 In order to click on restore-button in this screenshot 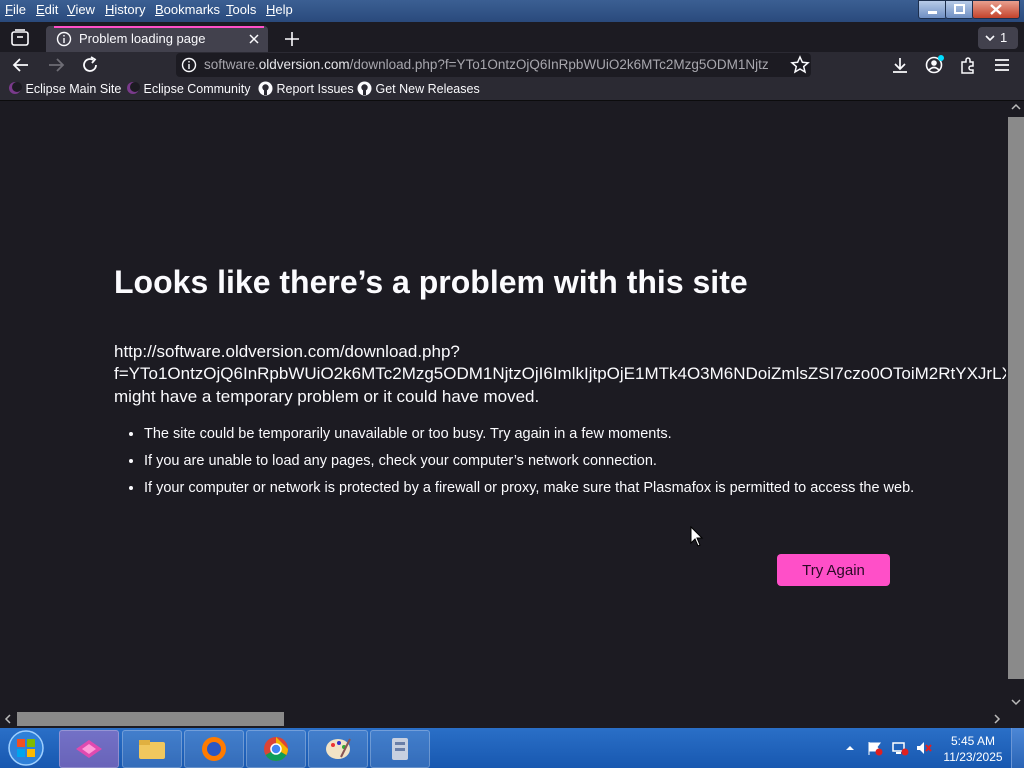, I will do `click(959, 9)`.